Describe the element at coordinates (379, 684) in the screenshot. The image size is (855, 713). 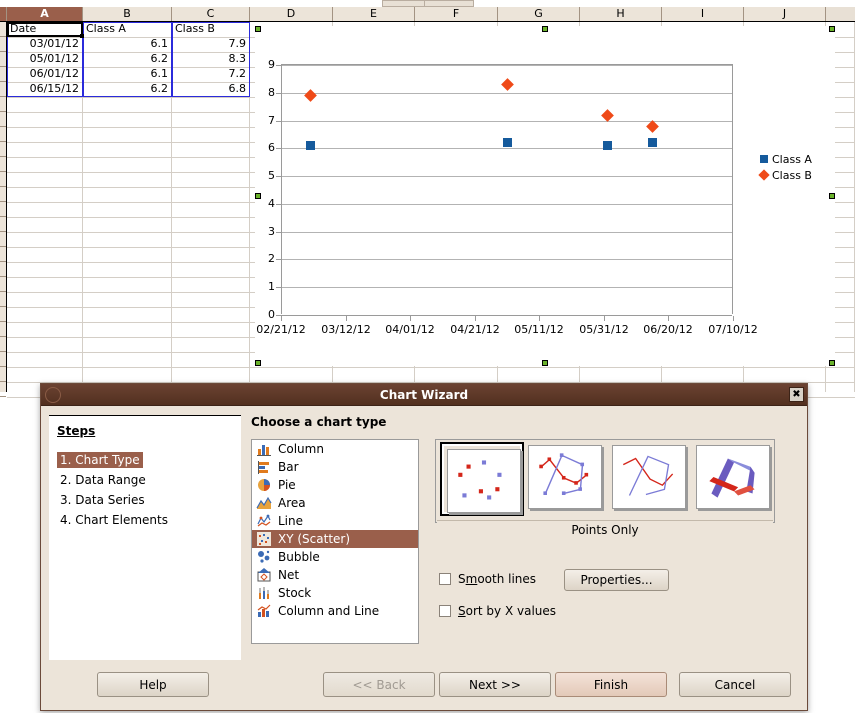
I see `back-button: << Back` at that location.